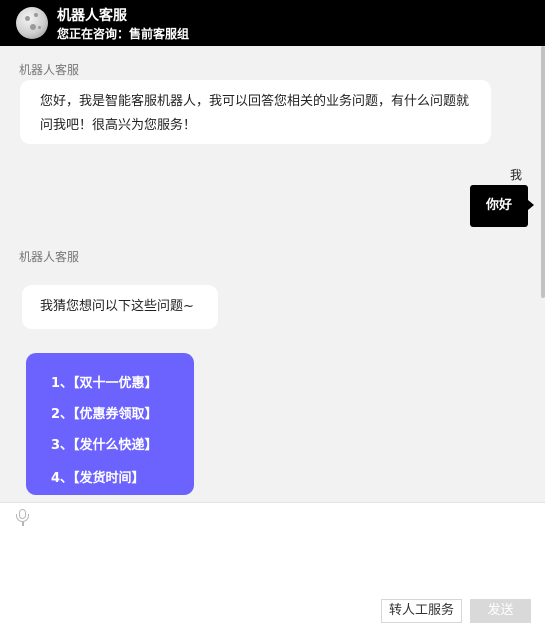 This screenshot has width=545, height=631. I want to click on human-service-button: 转人工服务, so click(421, 611).